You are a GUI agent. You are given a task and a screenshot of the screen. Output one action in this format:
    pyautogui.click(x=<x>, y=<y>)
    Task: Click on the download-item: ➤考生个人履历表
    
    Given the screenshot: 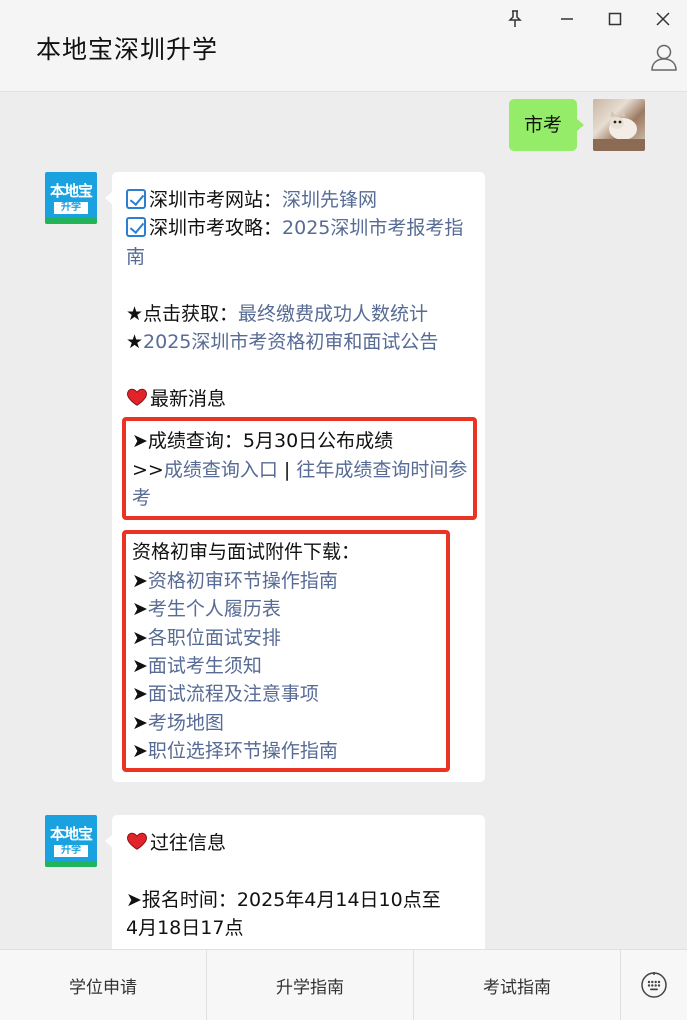 What is the action you would take?
    pyautogui.click(x=287, y=609)
    